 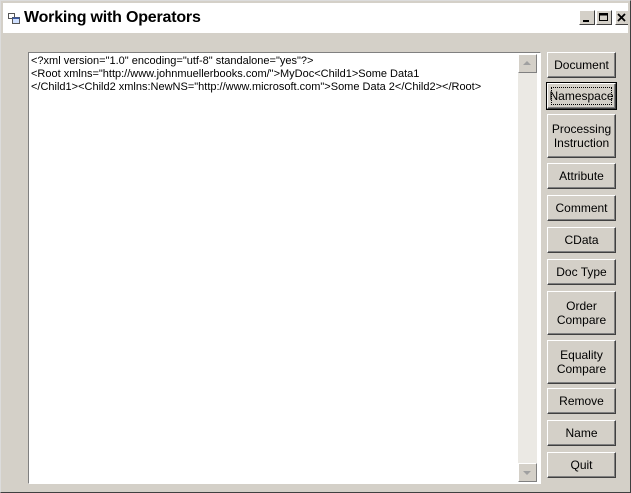 What do you see at coordinates (581, 433) in the screenshot?
I see `name-button: Name` at bounding box center [581, 433].